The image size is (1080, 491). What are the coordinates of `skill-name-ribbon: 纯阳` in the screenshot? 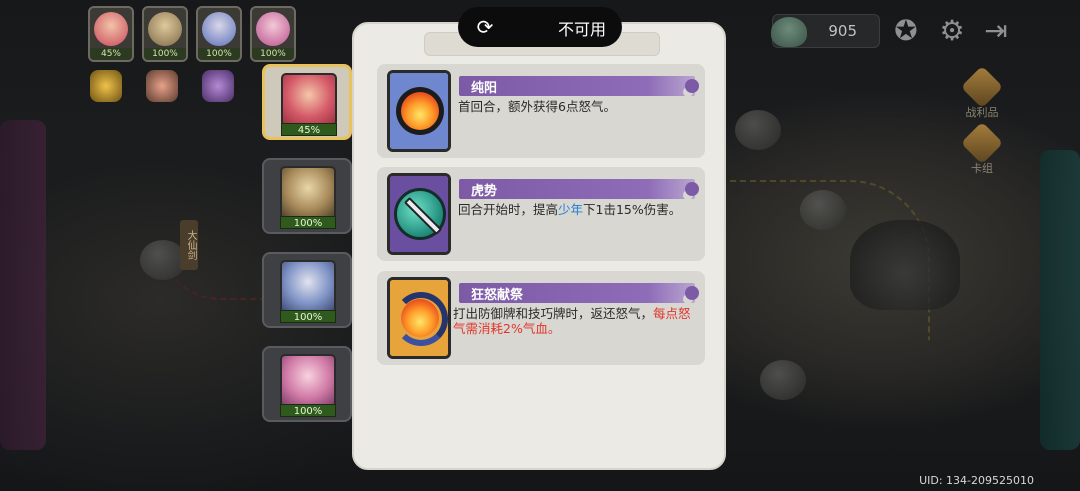 It's located at (579, 86).